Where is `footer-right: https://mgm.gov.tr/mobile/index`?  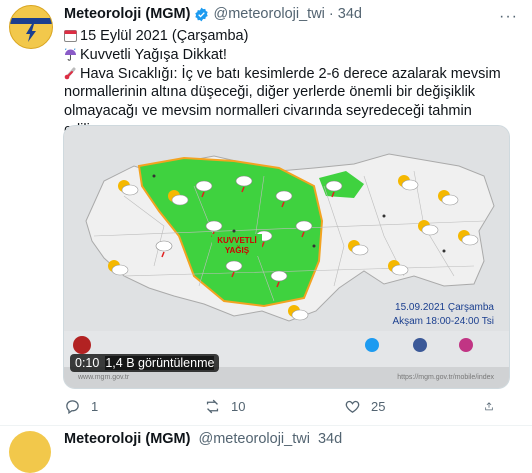
footer-right: https://mgm.gov.tr/mobile/index is located at coordinates (445, 377).